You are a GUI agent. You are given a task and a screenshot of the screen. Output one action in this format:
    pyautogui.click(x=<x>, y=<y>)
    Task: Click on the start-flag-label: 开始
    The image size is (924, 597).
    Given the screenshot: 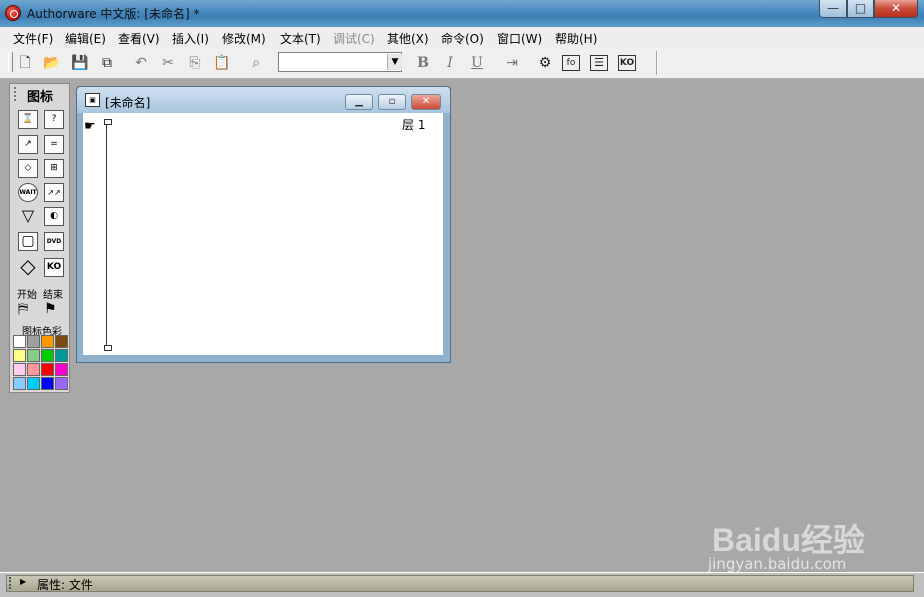 What is the action you would take?
    pyautogui.click(x=27, y=295)
    